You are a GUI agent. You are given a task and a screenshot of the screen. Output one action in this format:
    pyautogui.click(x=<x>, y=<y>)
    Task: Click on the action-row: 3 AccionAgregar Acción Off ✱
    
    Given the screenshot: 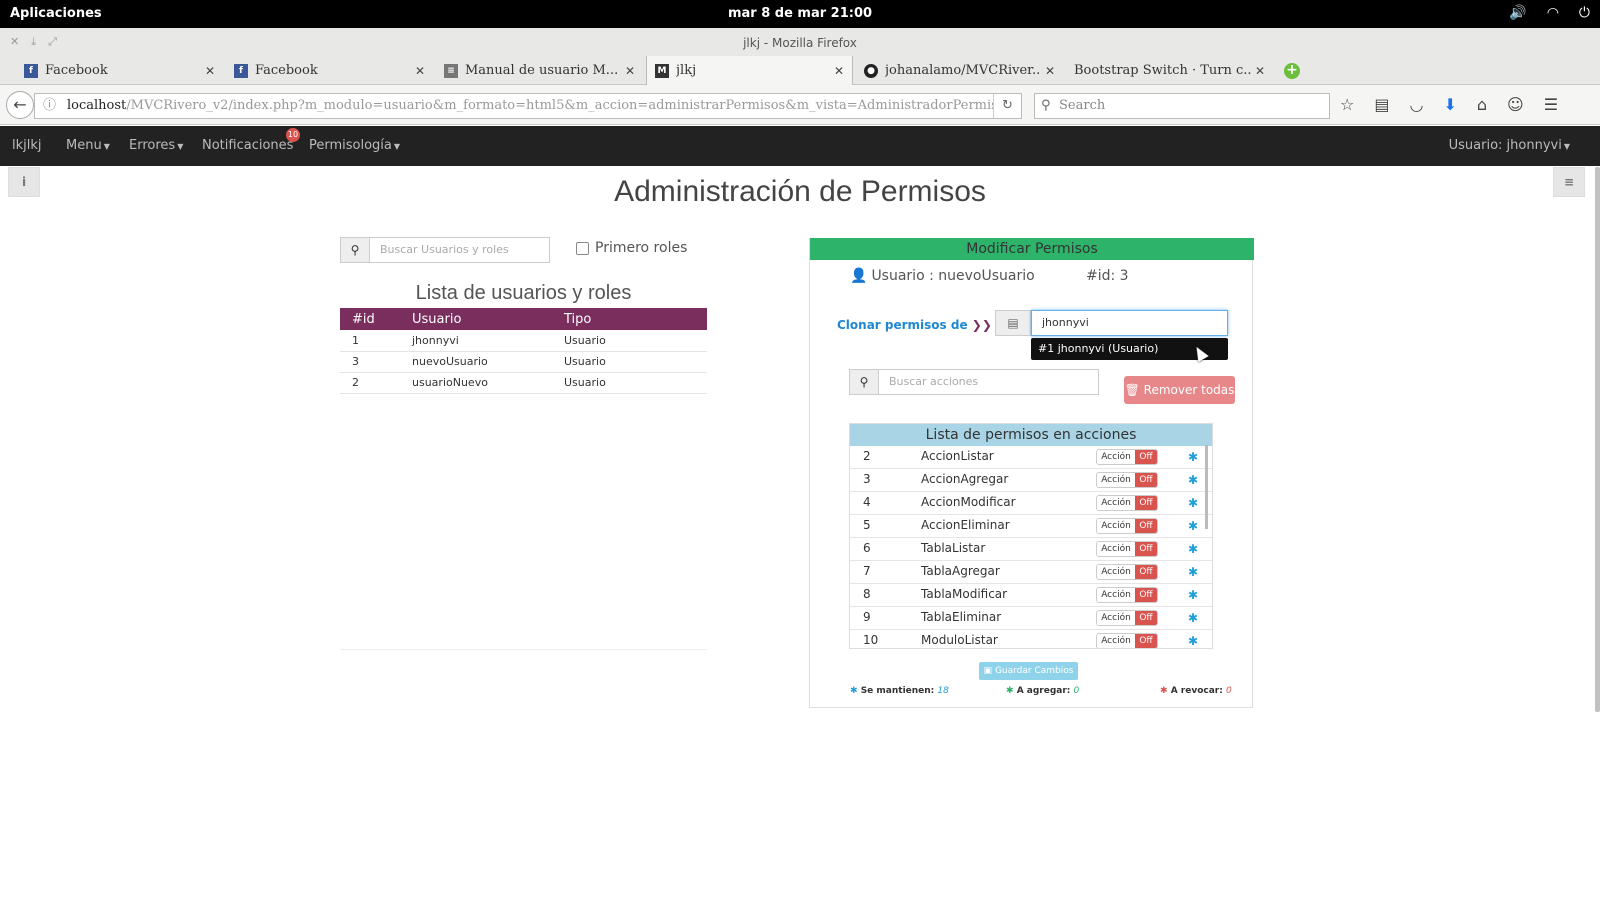 What is the action you would take?
    pyautogui.click(x=1031, y=480)
    